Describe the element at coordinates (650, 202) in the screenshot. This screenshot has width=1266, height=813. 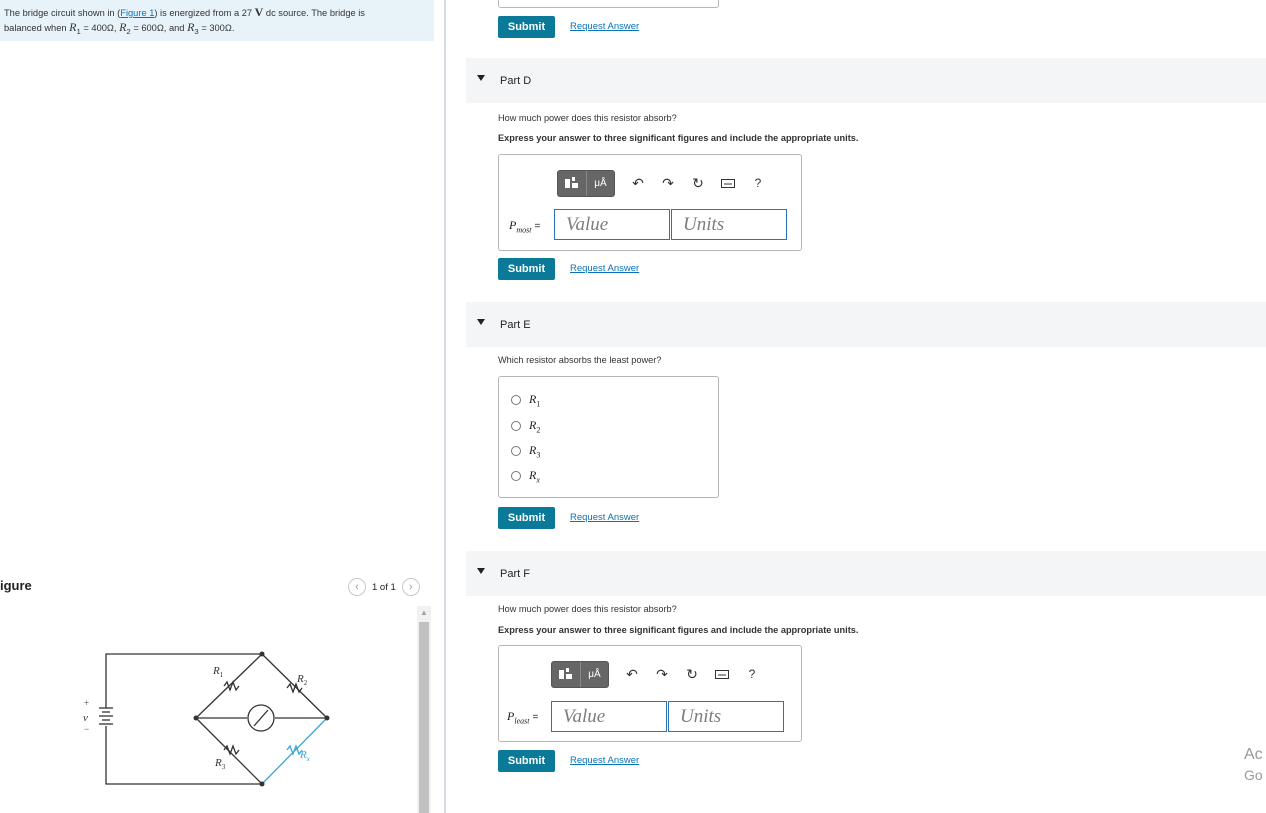
I see `part-d-answer-box: μÅ ↶ ↷ ↻ ? Pmost = Value Units` at that location.